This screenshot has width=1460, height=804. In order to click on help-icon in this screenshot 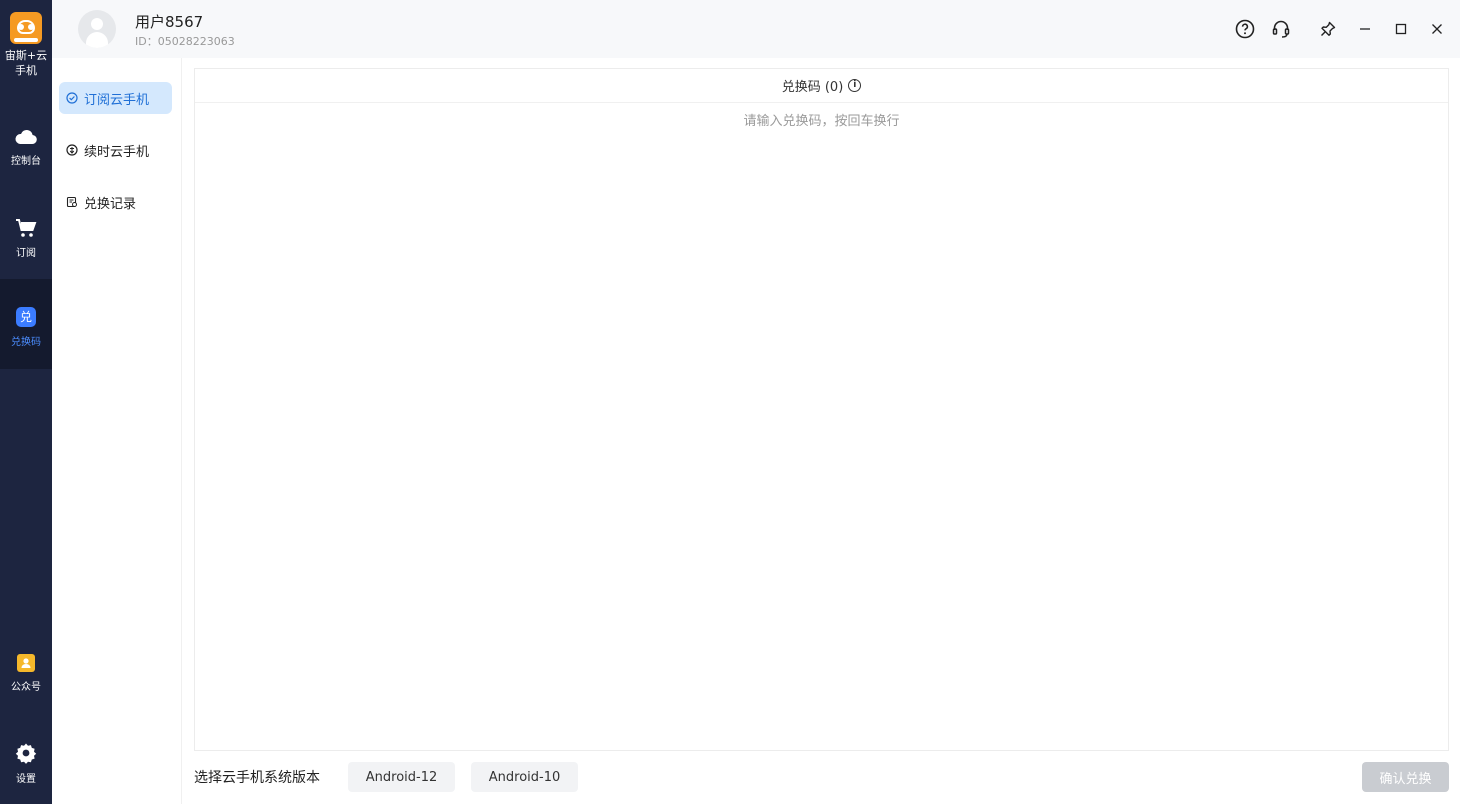, I will do `click(1245, 29)`.